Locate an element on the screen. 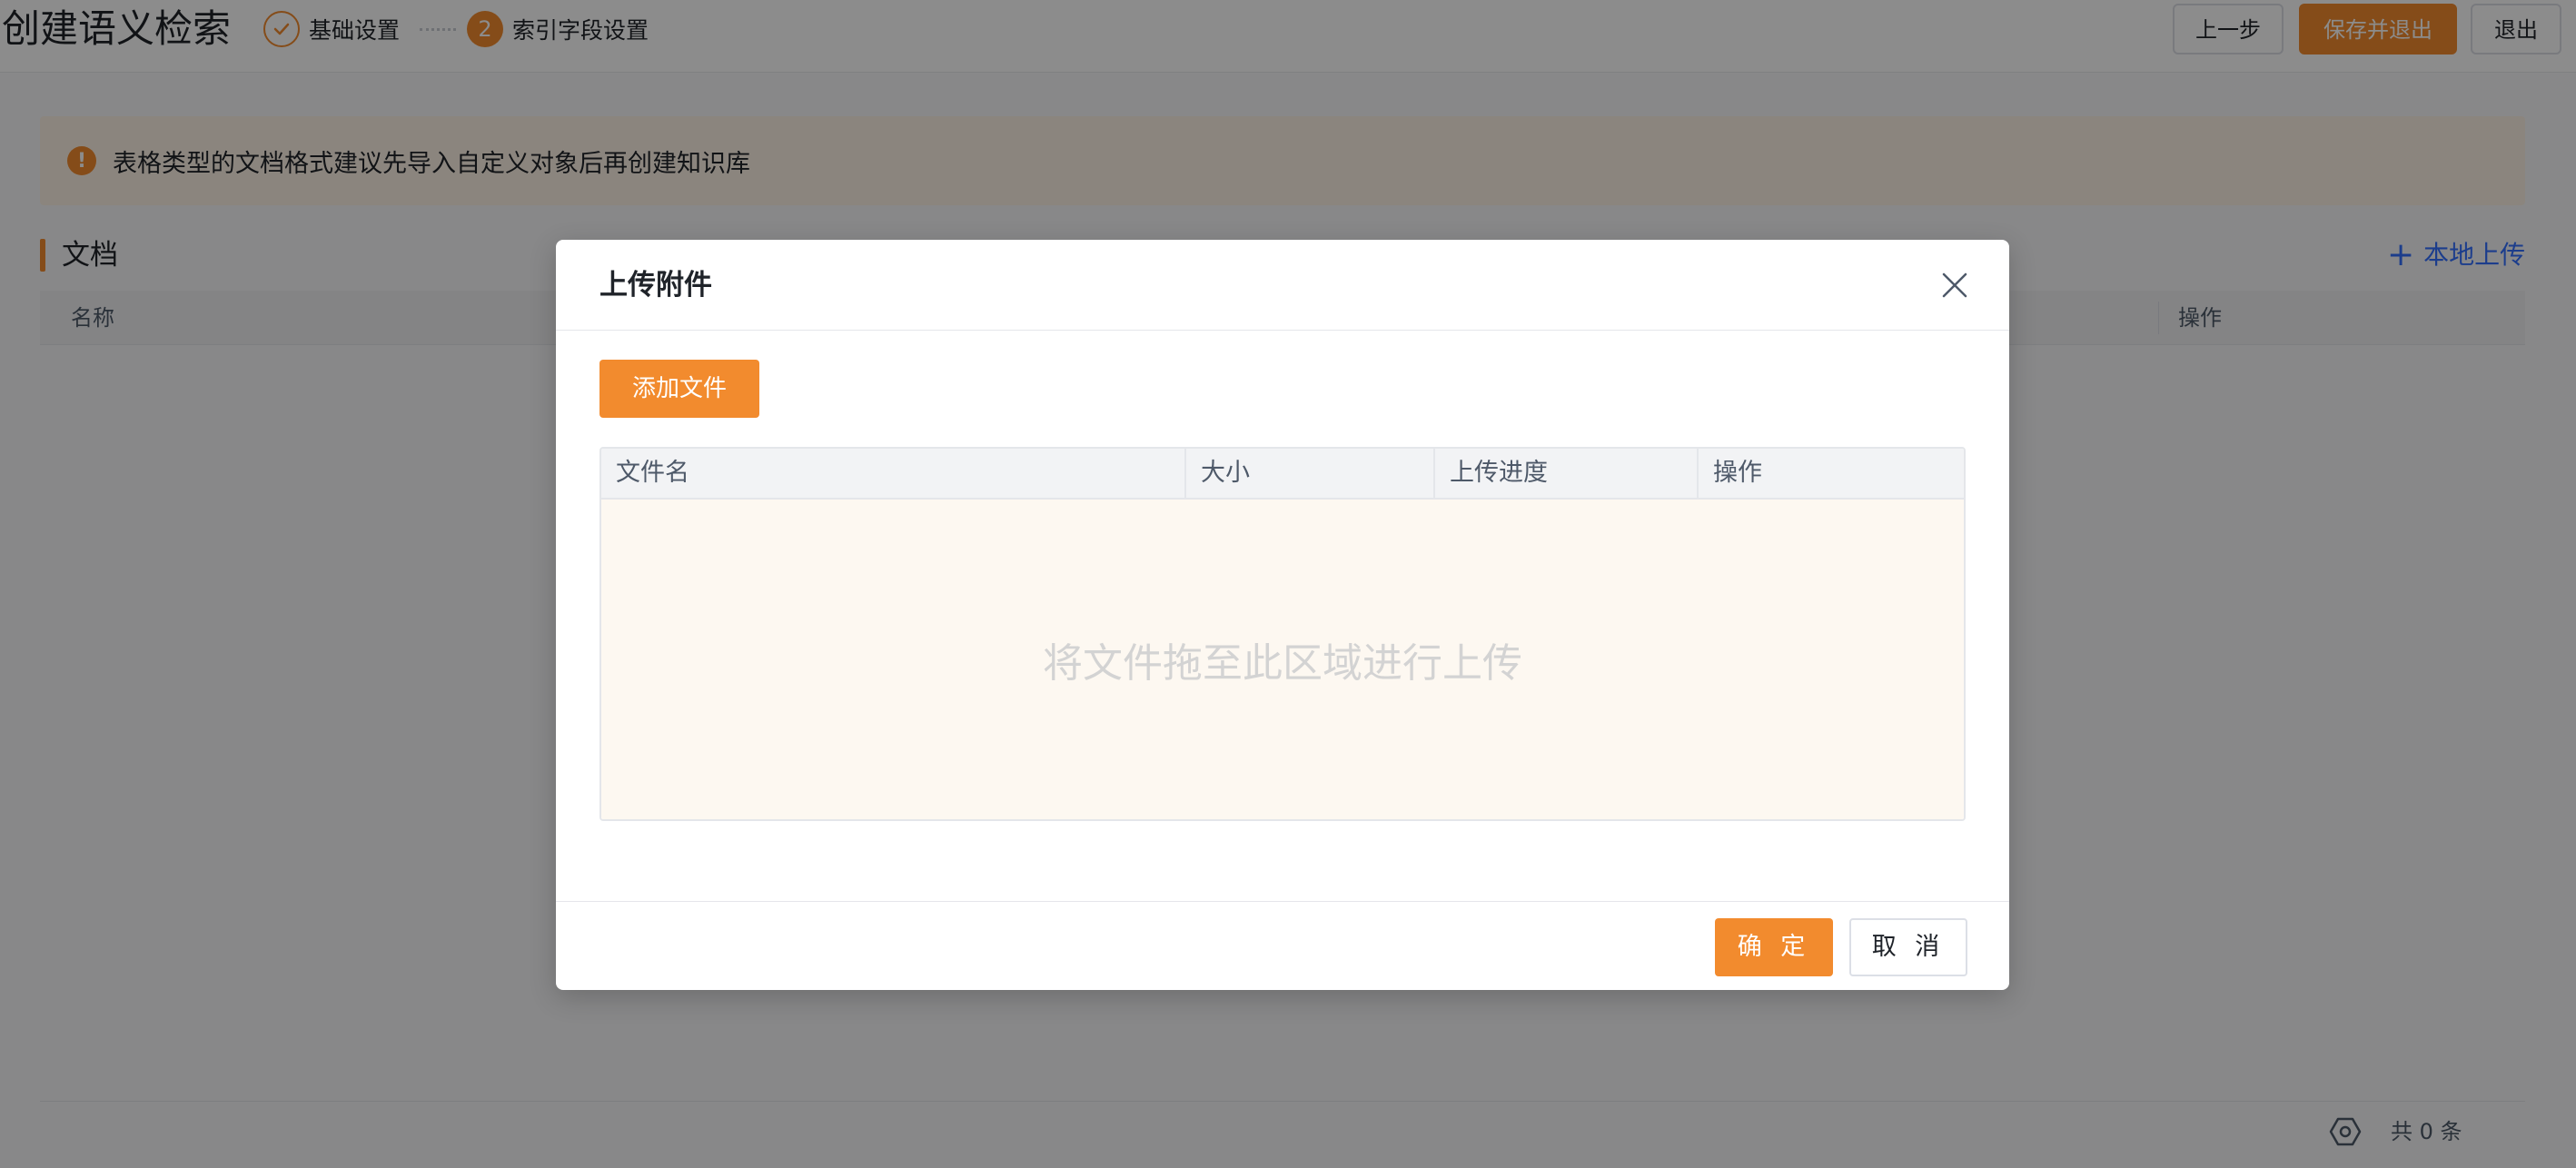  column-header-actions: 操作 is located at coordinates (1737, 473).